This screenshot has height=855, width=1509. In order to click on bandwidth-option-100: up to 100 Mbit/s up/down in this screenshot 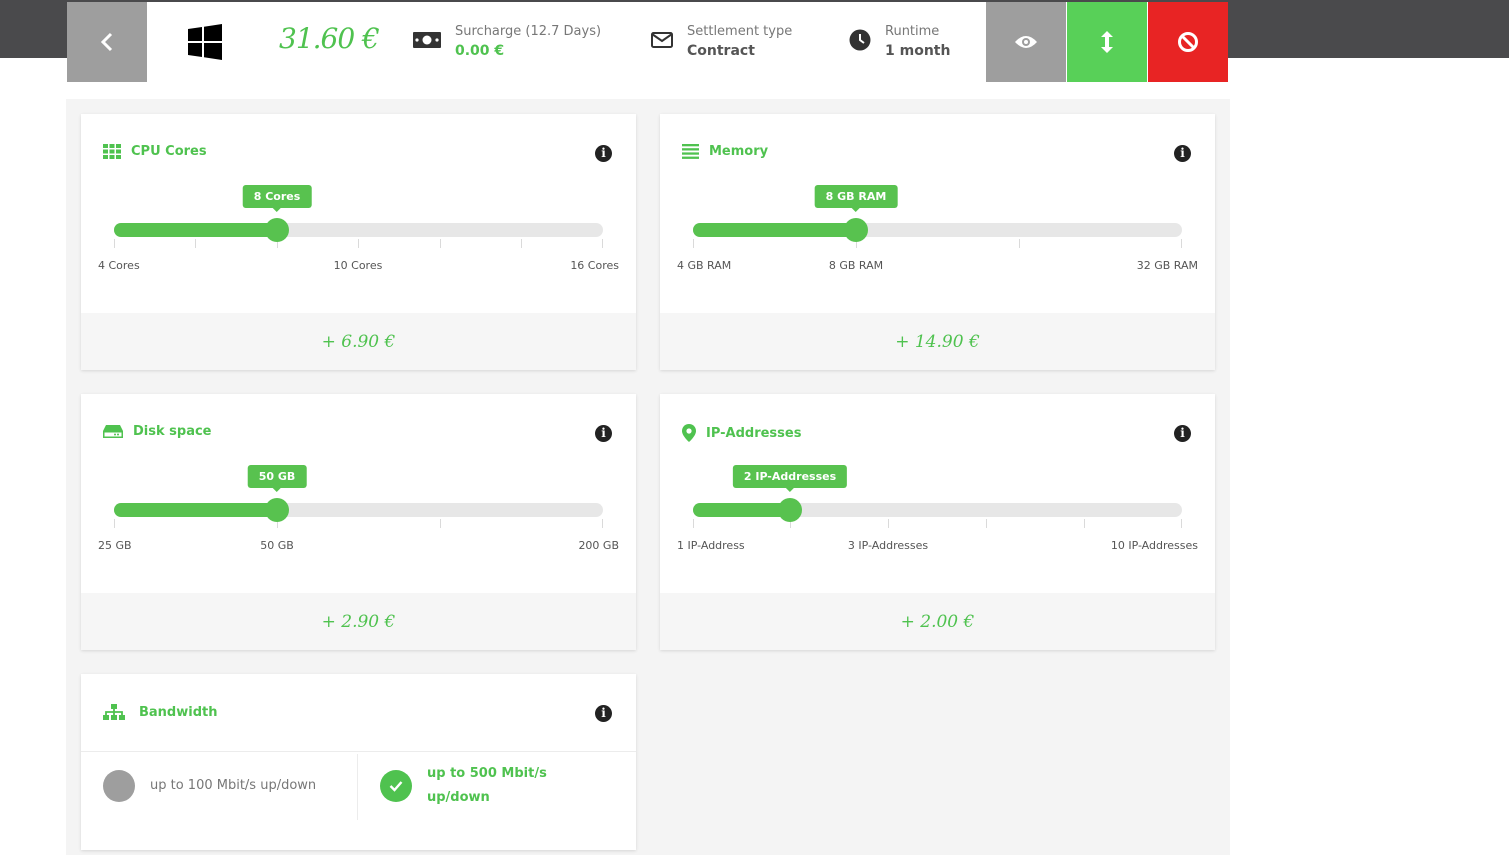, I will do `click(209, 786)`.